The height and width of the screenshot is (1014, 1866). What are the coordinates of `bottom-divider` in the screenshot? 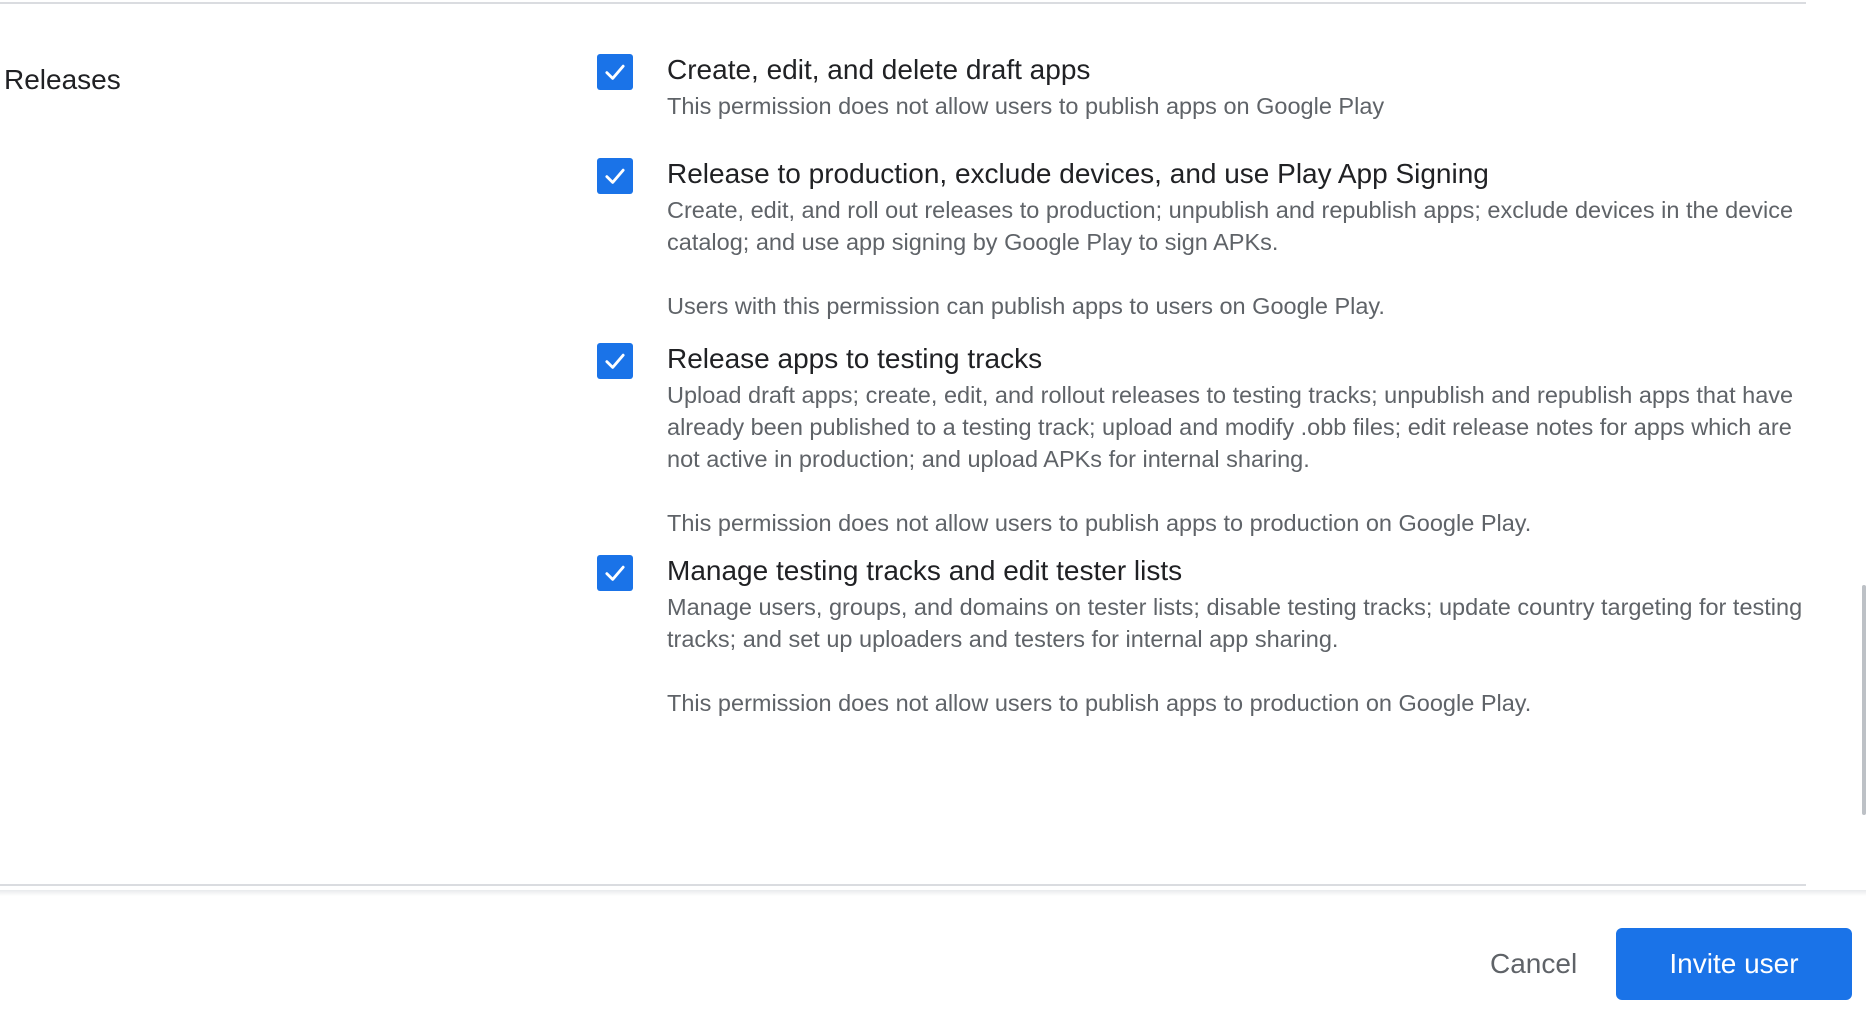 It's located at (903, 885).